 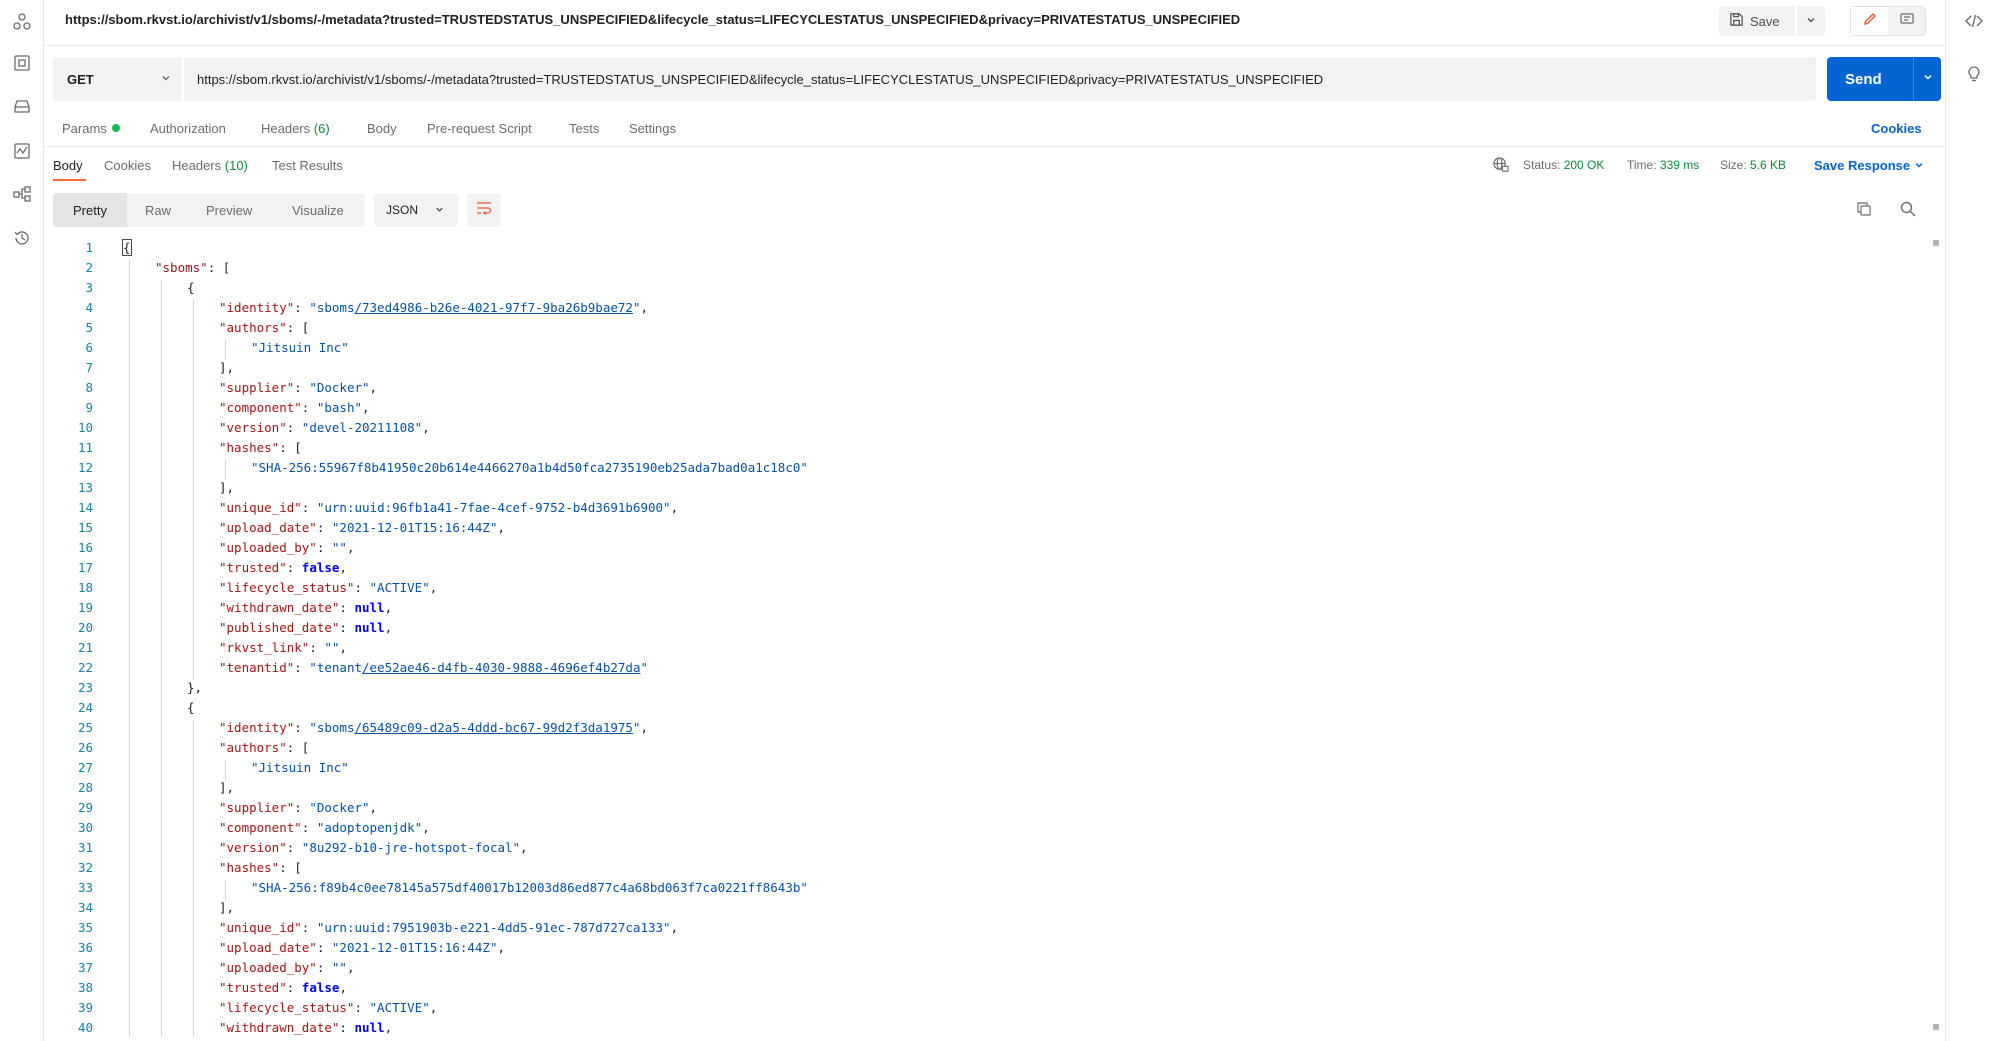 What do you see at coordinates (993, 1008) in the screenshot?
I see `code-line: 39 "lifecycle_status": "ACTIVE",` at bounding box center [993, 1008].